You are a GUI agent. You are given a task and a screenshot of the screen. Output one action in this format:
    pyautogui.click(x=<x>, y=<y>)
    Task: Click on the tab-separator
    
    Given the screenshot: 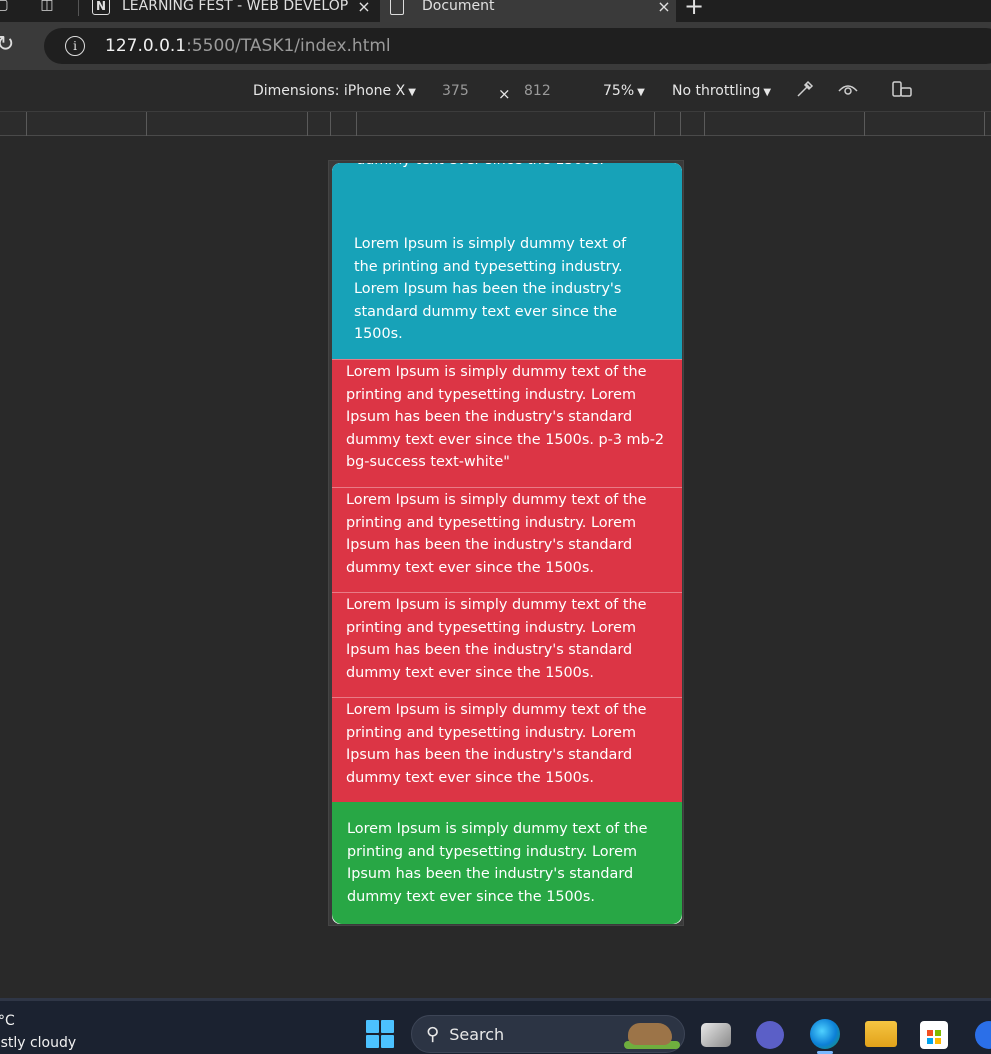 What is the action you would take?
    pyautogui.click(x=78, y=8)
    